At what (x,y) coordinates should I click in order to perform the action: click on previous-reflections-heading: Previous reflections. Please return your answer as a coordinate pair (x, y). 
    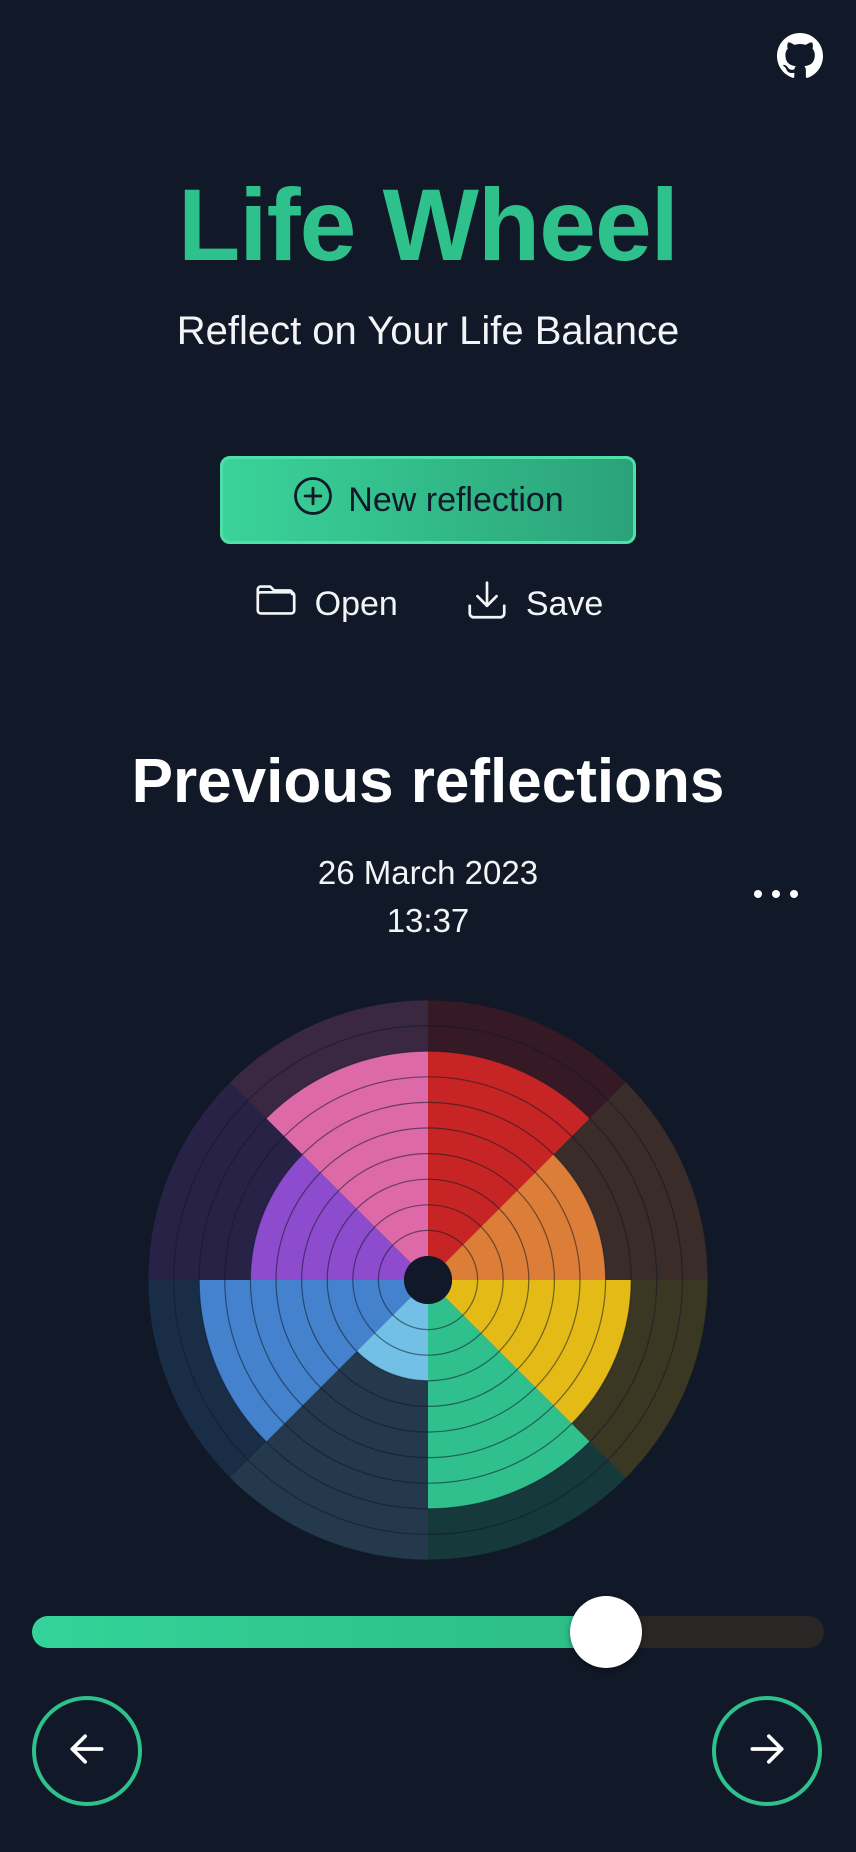
    Looking at the image, I should click on (428, 781).